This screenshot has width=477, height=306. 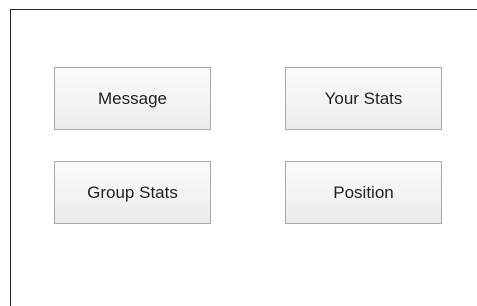 What do you see at coordinates (132, 98) in the screenshot?
I see `message-button: Message` at bounding box center [132, 98].